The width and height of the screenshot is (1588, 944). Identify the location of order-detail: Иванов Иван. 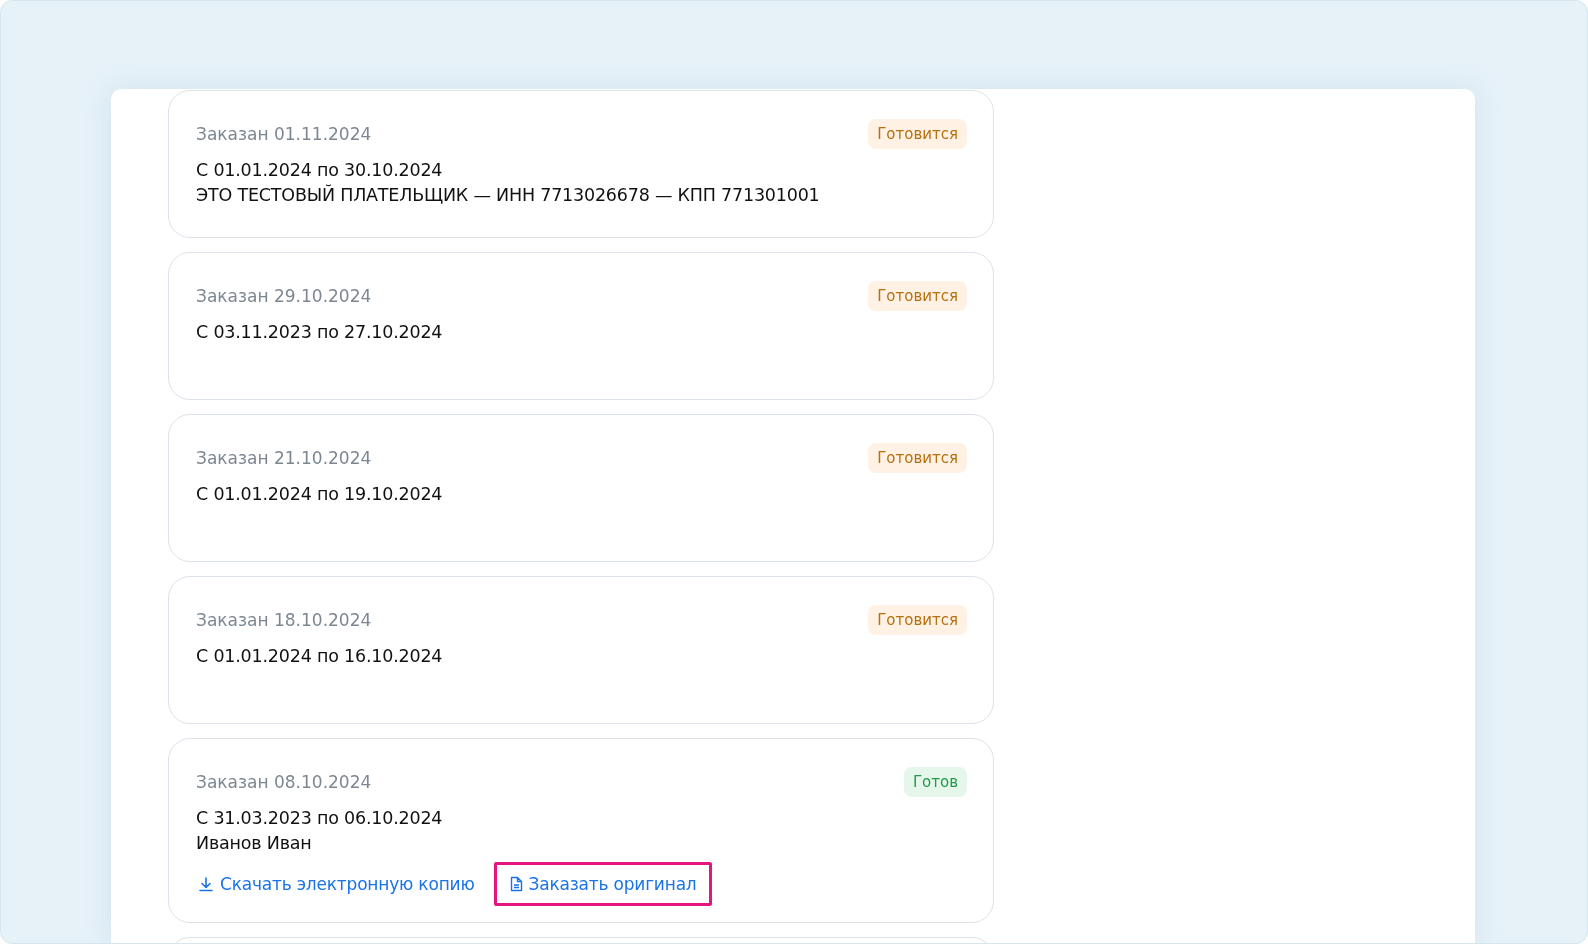
(254, 843).